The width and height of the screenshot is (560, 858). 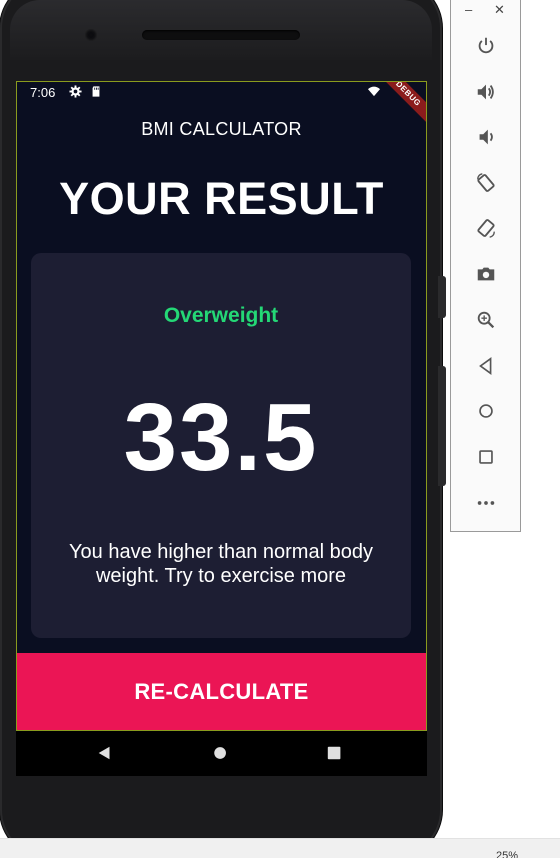 What do you see at coordinates (221, 106) in the screenshot?
I see `status-bar: 7:06 DEBUG` at bounding box center [221, 106].